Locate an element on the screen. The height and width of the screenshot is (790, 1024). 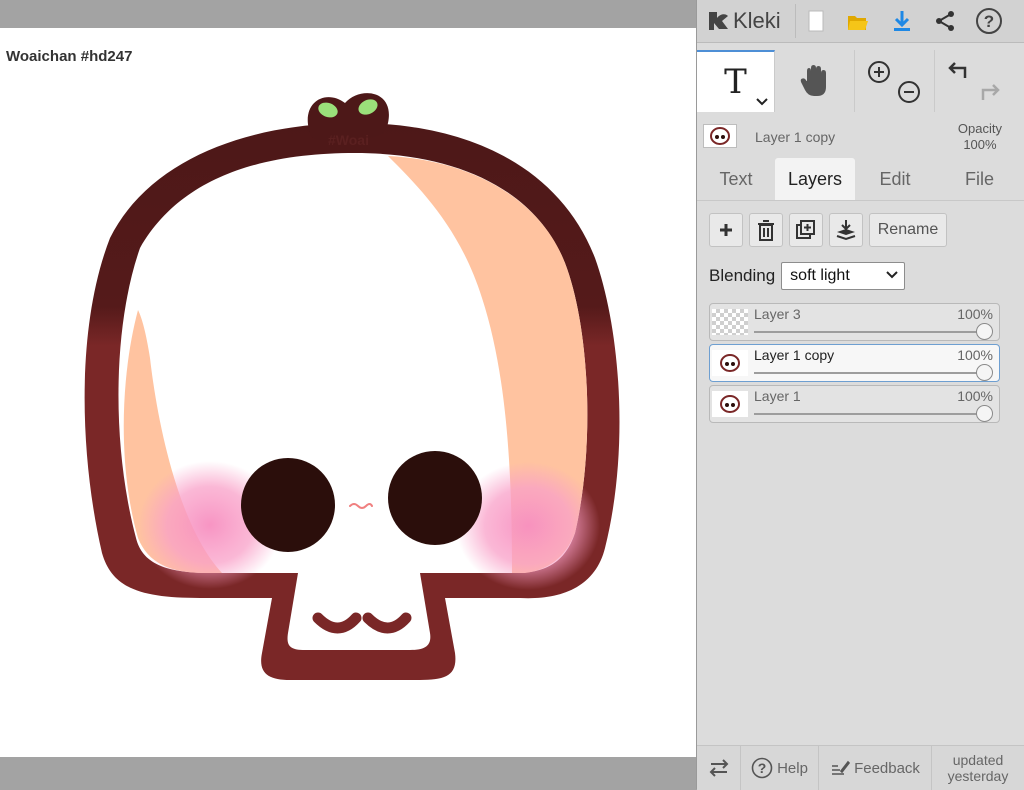
layer-item-layer-3: Layer 3 100% is located at coordinates (854, 322).